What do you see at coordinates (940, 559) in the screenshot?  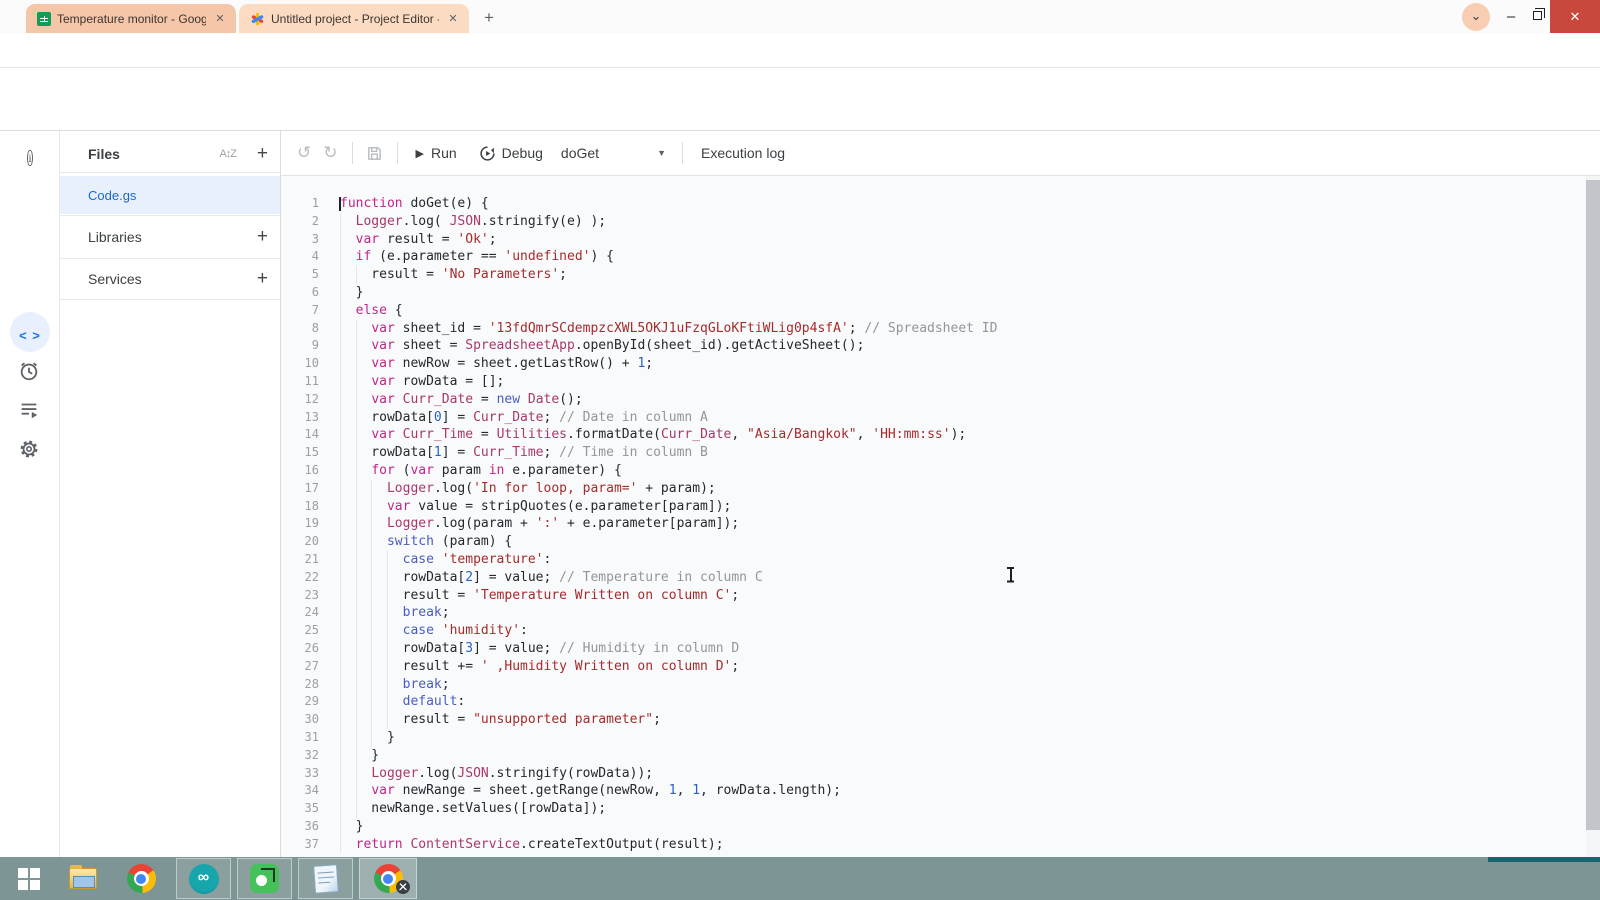 I see `code-line: 21 case 'temperature':` at bounding box center [940, 559].